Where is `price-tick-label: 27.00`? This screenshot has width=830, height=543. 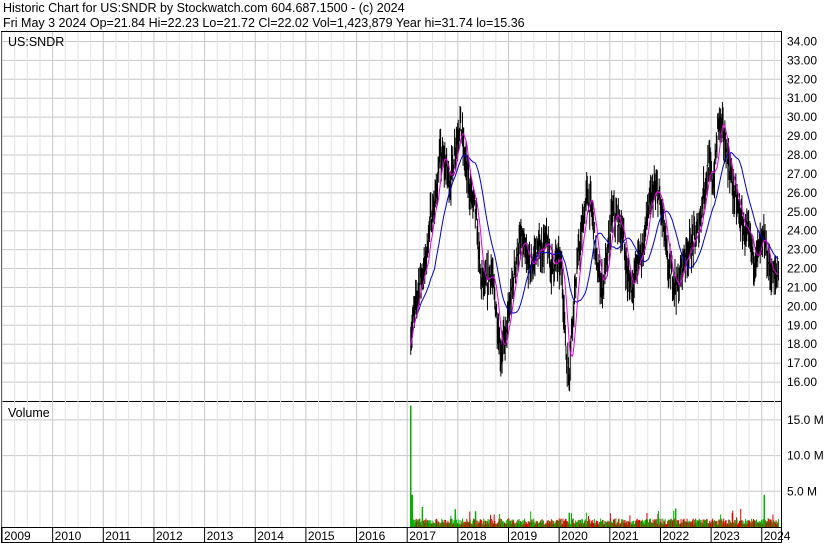
price-tick-label: 27.00 is located at coordinates (802, 174).